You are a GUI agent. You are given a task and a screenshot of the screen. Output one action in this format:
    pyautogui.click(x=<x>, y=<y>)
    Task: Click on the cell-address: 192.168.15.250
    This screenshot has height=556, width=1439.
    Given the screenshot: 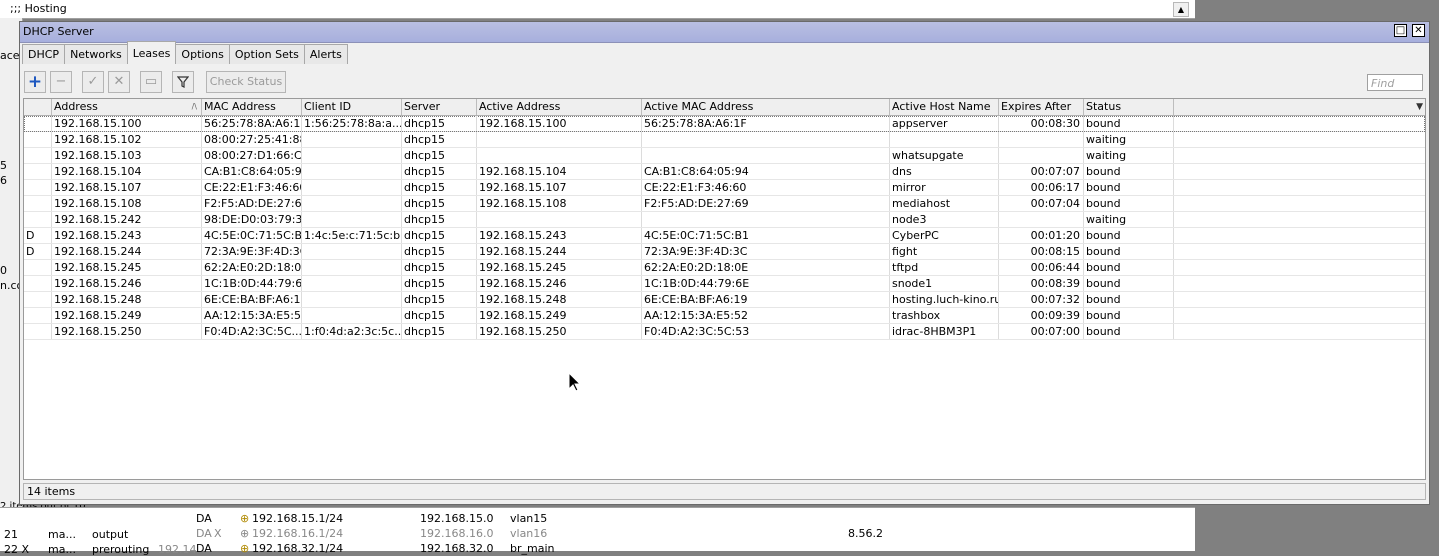 What is the action you would take?
    pyautogui.click(x=127, y=331)
    